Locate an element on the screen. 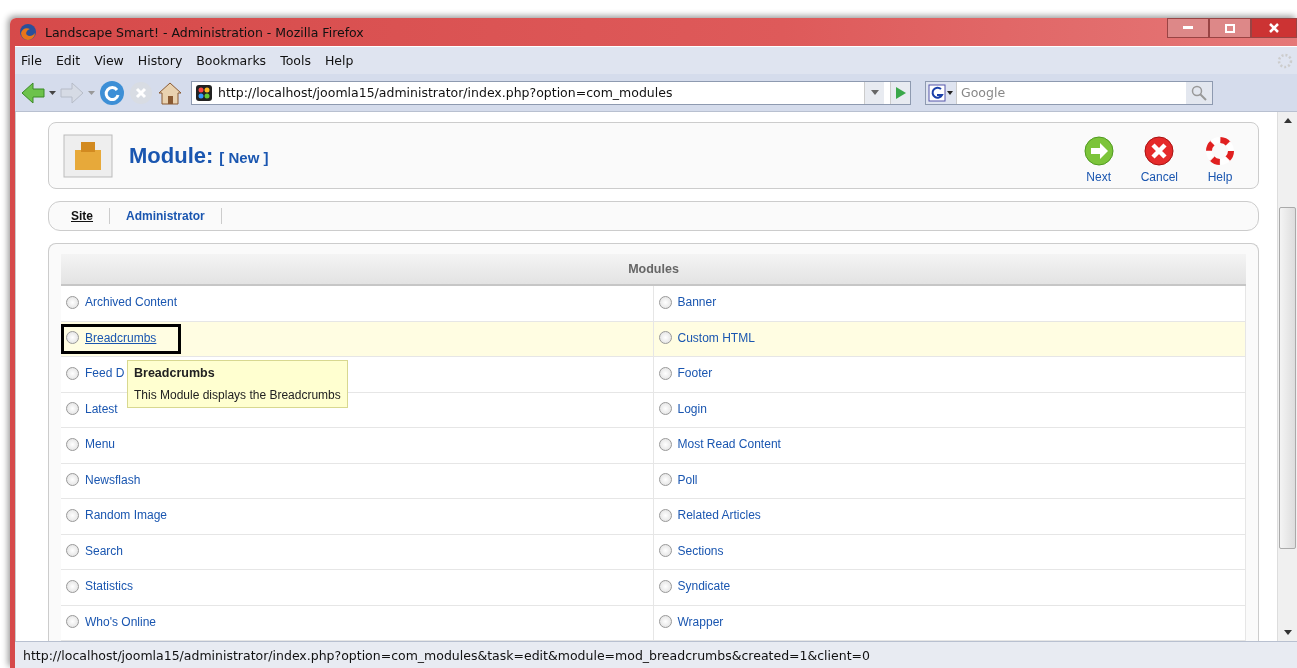  module-link: Banner is located at coordinates (697, 302).